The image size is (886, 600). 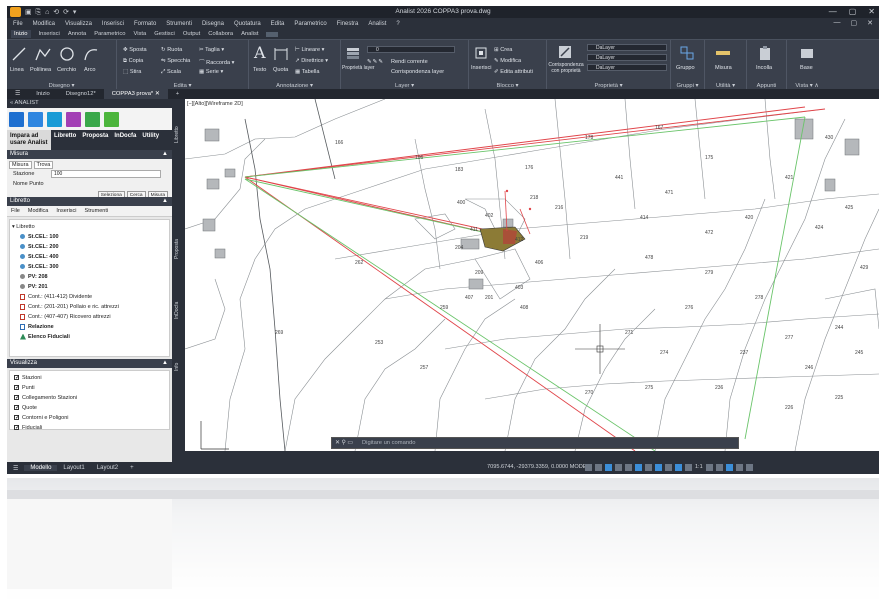 What do you see at coordinates (389, 443) in the screenshot?
I see `command-input: Digitare un comando` at bounding box center [389, 443].